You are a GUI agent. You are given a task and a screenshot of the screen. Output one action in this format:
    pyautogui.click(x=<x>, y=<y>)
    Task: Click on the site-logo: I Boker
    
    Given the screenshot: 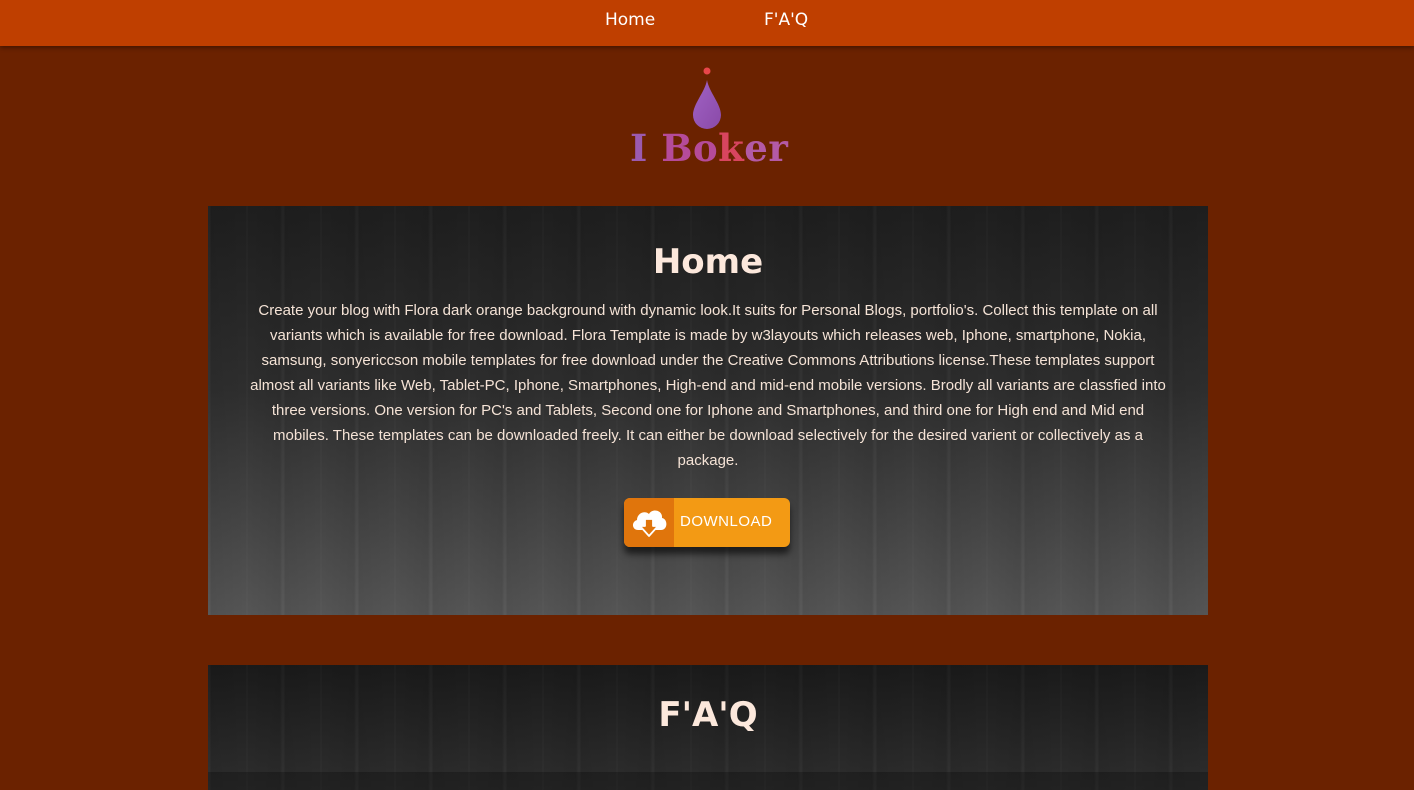 What is the action you would take?
    pyautogui.click(x=710, y=119)
    